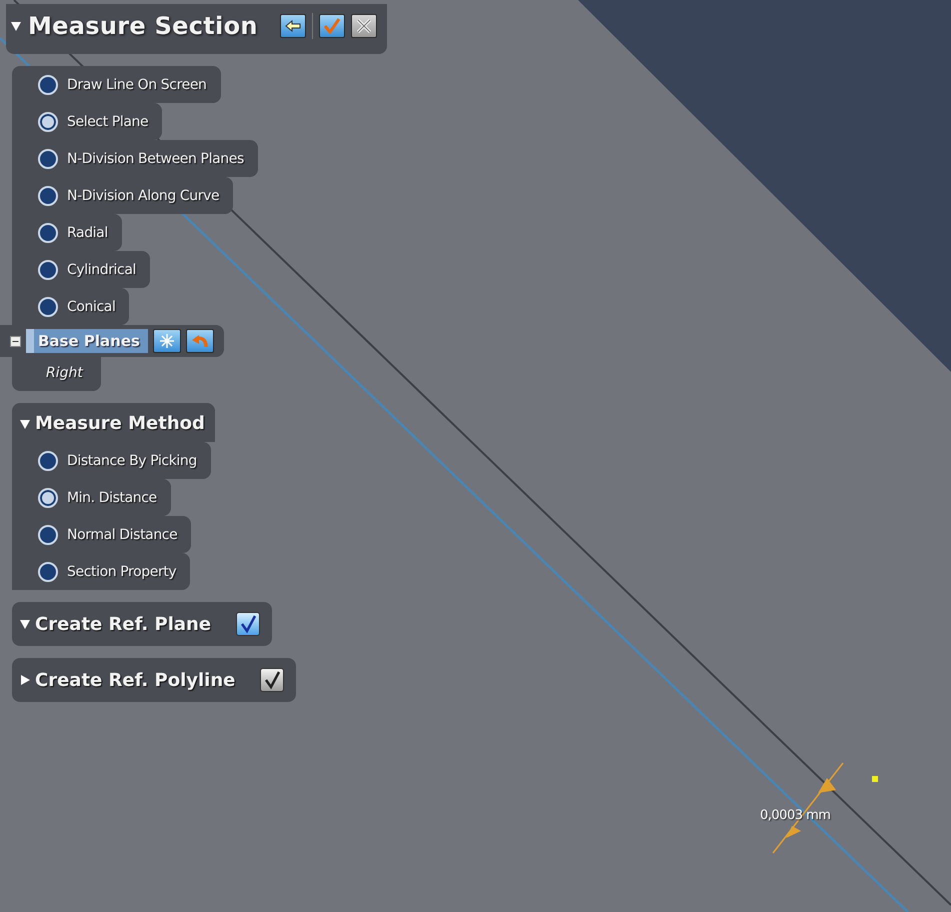 Image resolution: width=951 pixels, height=912 pixels. What do you see at coordinates (113, 422) in the screenshot?
I see `section-header: Measure Method` at bounding box center [113, 422].